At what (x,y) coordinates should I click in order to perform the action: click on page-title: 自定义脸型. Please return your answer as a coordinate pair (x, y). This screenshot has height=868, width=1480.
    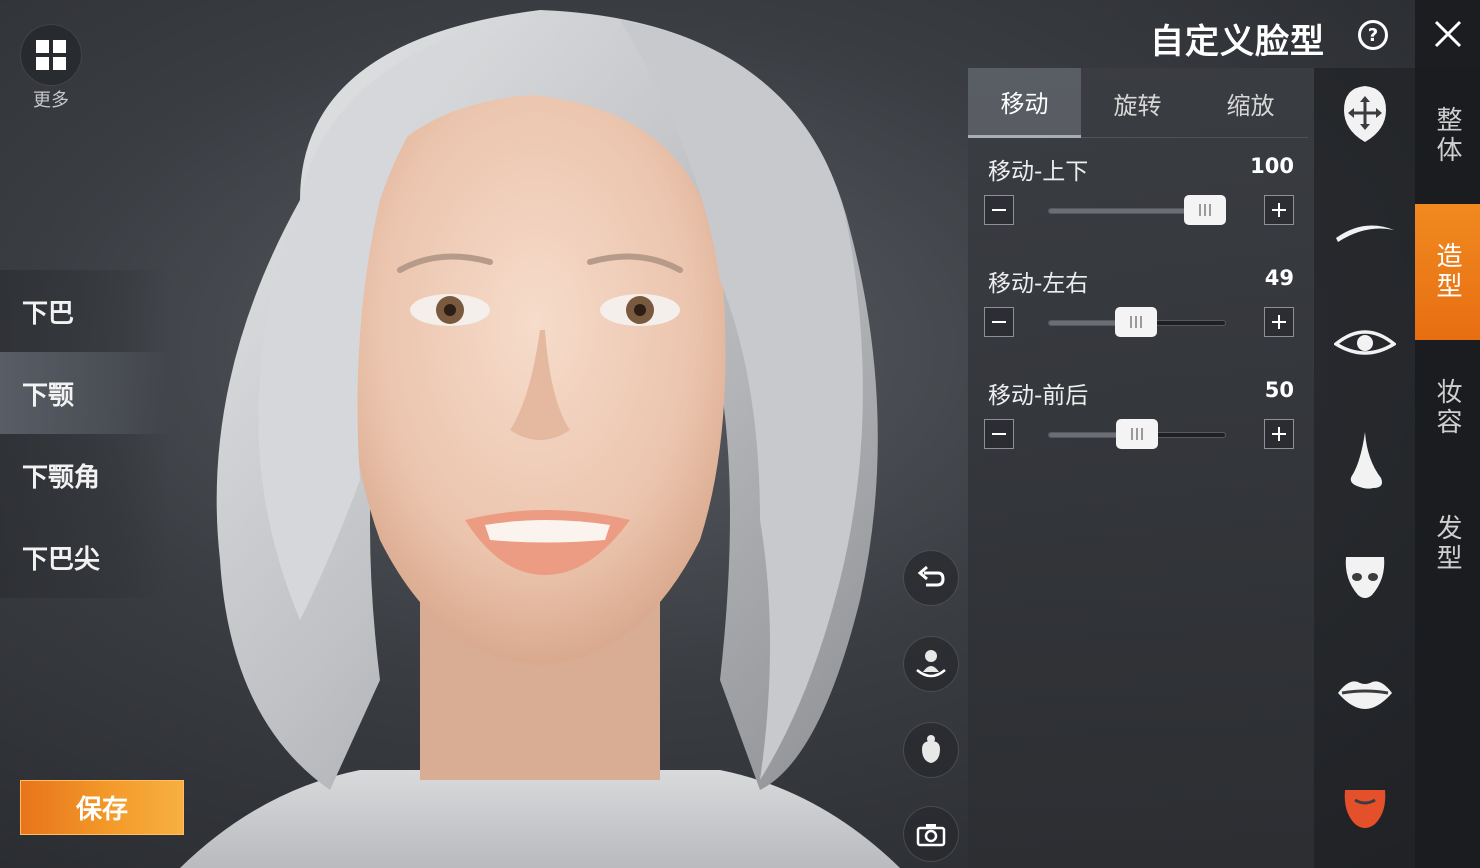
    Looking at the image, I should click on (1237, 42).